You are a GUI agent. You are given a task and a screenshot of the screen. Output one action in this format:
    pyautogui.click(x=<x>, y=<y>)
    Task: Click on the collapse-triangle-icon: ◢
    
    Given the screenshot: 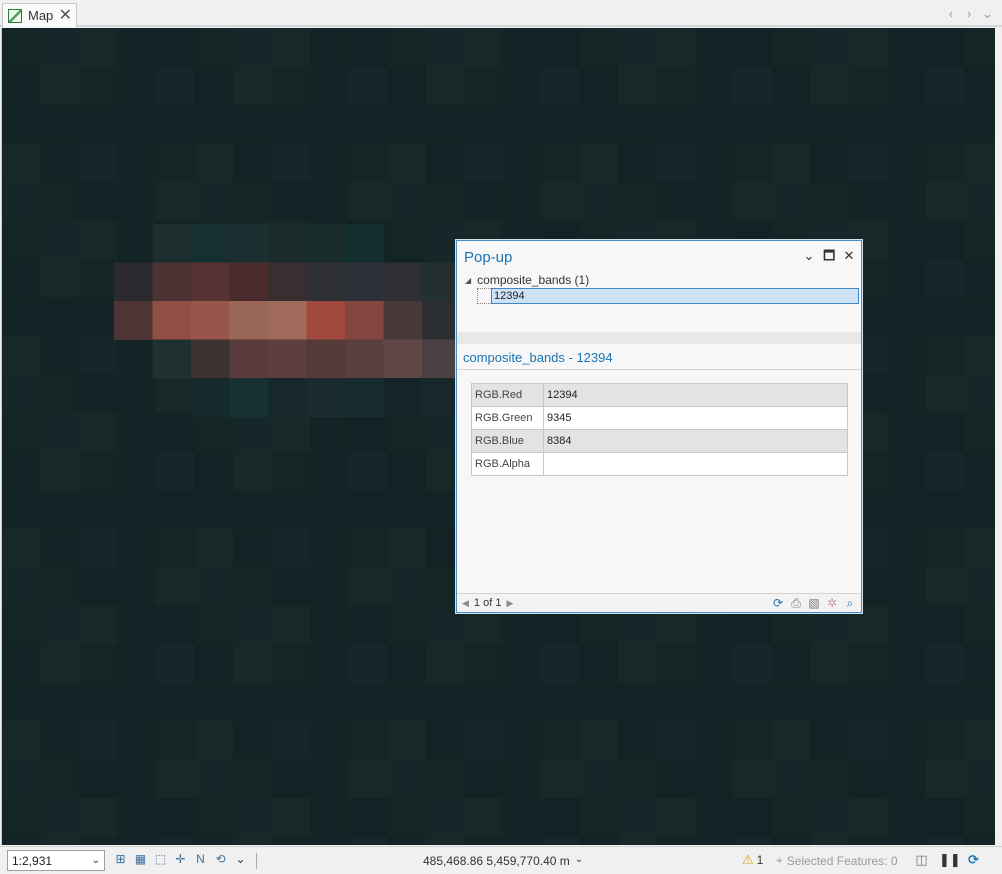 What is the action you would take?
    pyautogui.click(x=468, y=280)
    